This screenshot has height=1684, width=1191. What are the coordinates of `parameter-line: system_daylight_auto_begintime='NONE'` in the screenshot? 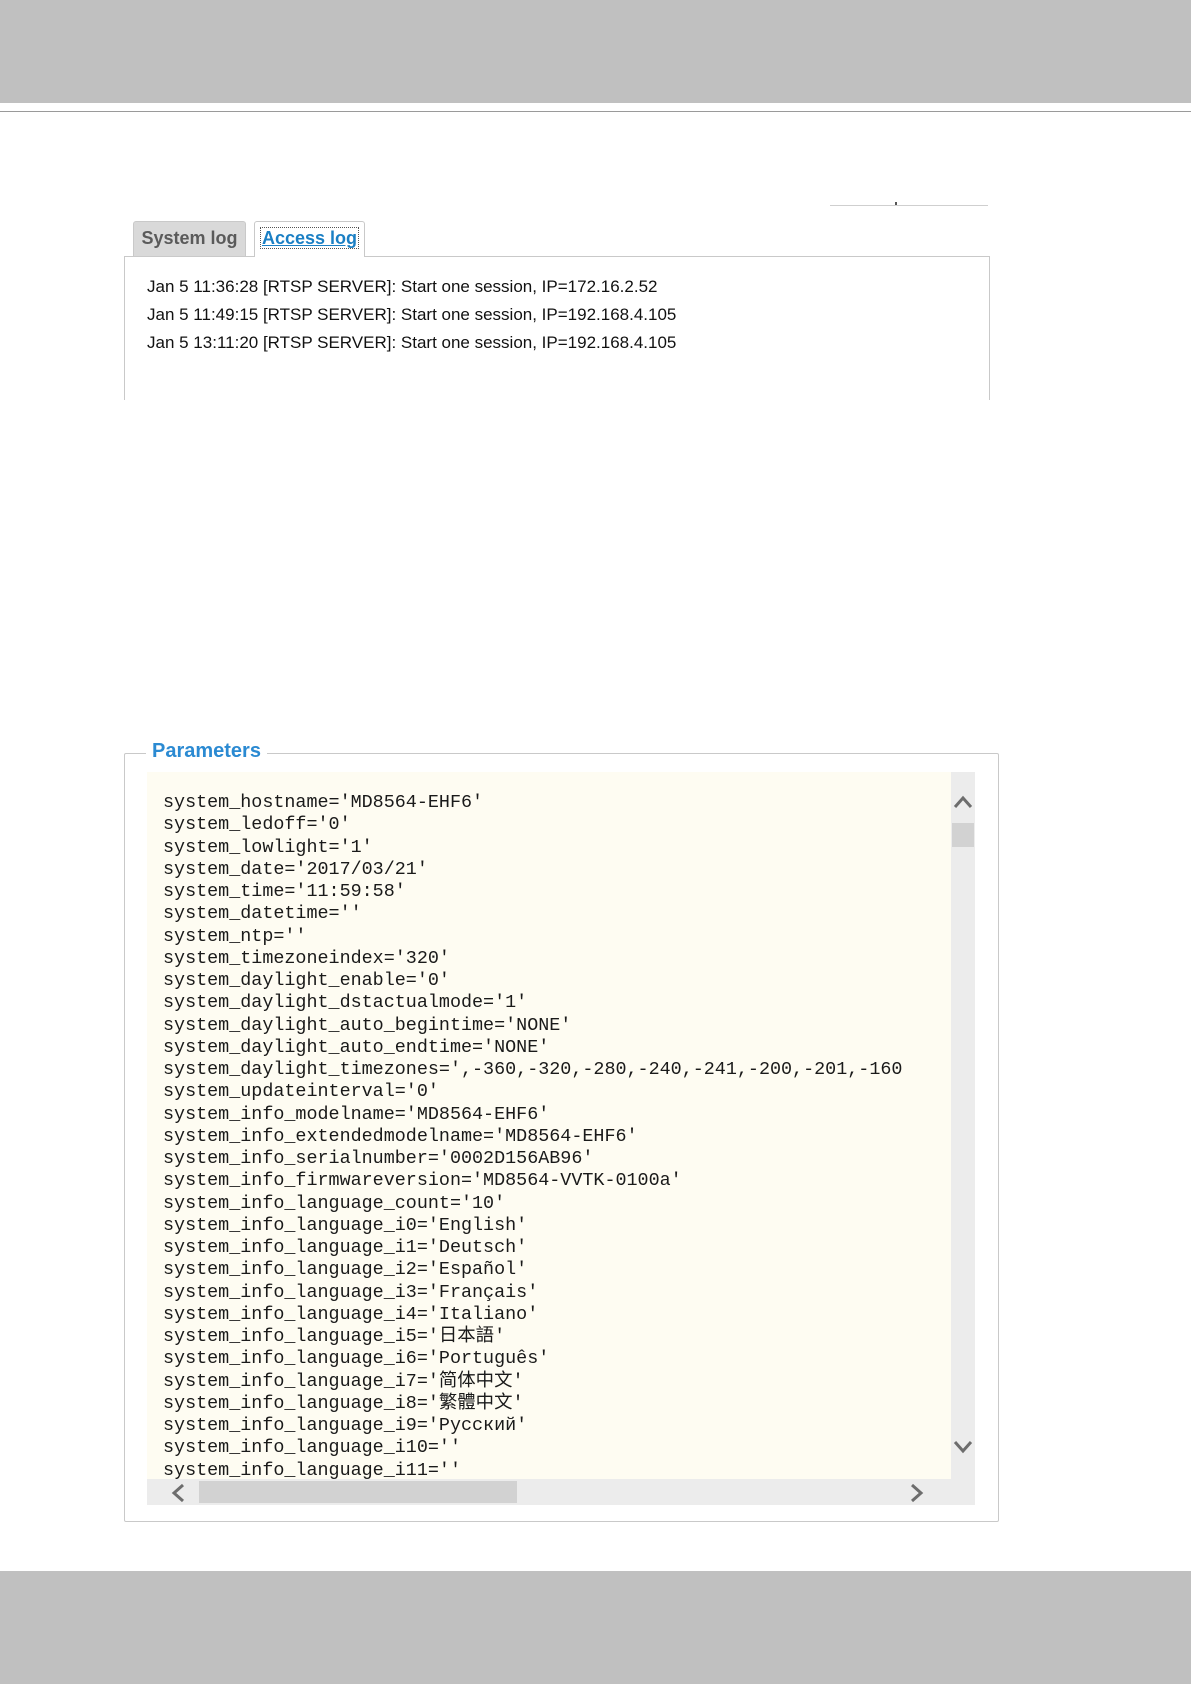 It's located at (367, 1025).